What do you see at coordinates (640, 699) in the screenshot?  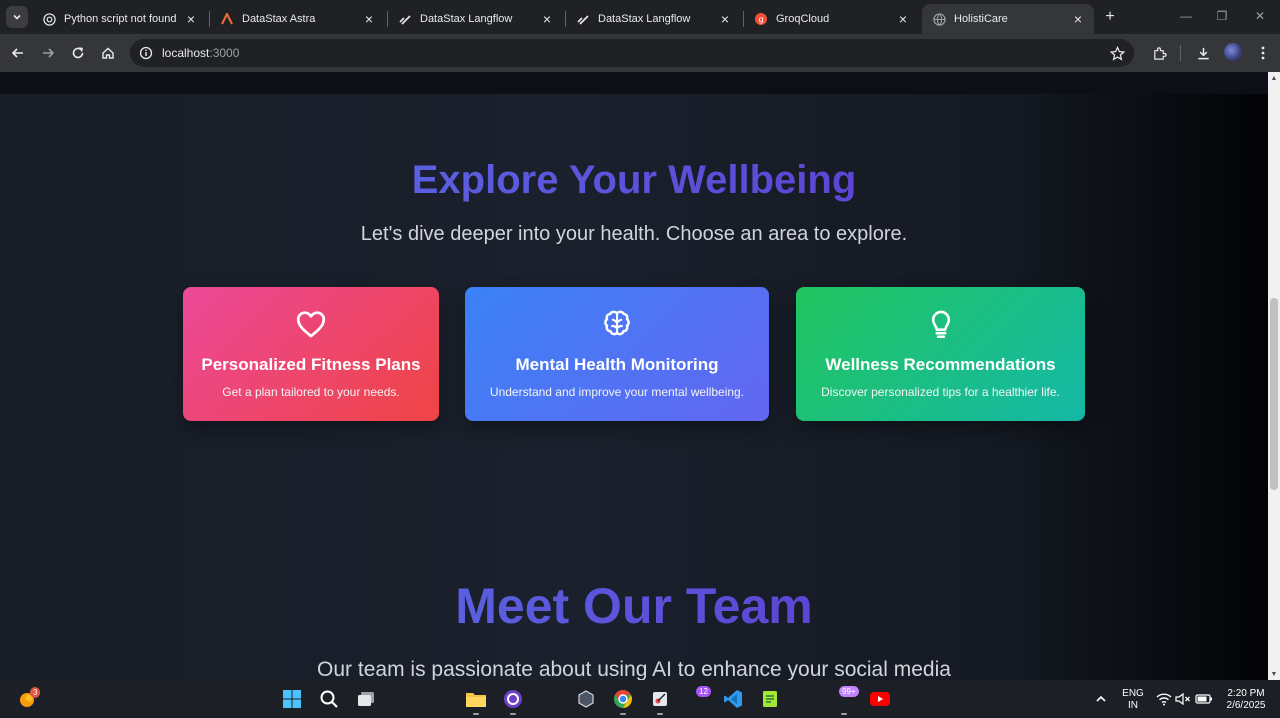 I see `windows-taskbar: 3 12 99+ ENG IN 2:20 PM 2/6/2025` at bounding box center [640, 699].